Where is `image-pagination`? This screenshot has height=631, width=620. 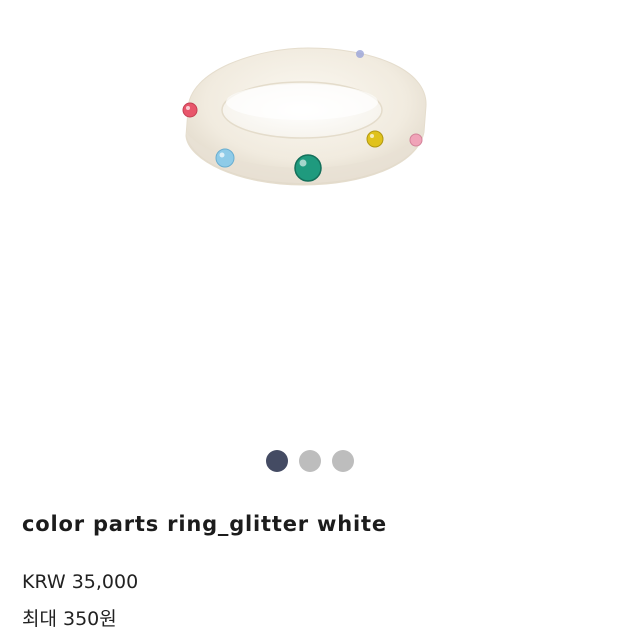 image-pagination is located at coordinates (310, 461).